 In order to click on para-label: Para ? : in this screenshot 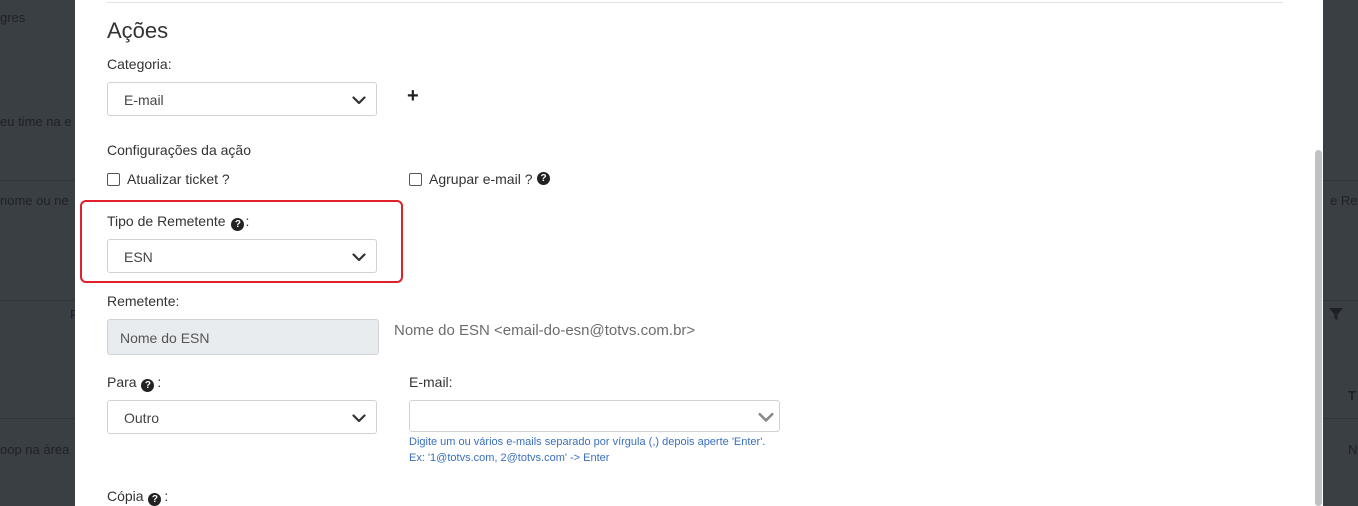, I will do `click(134, 383)`.